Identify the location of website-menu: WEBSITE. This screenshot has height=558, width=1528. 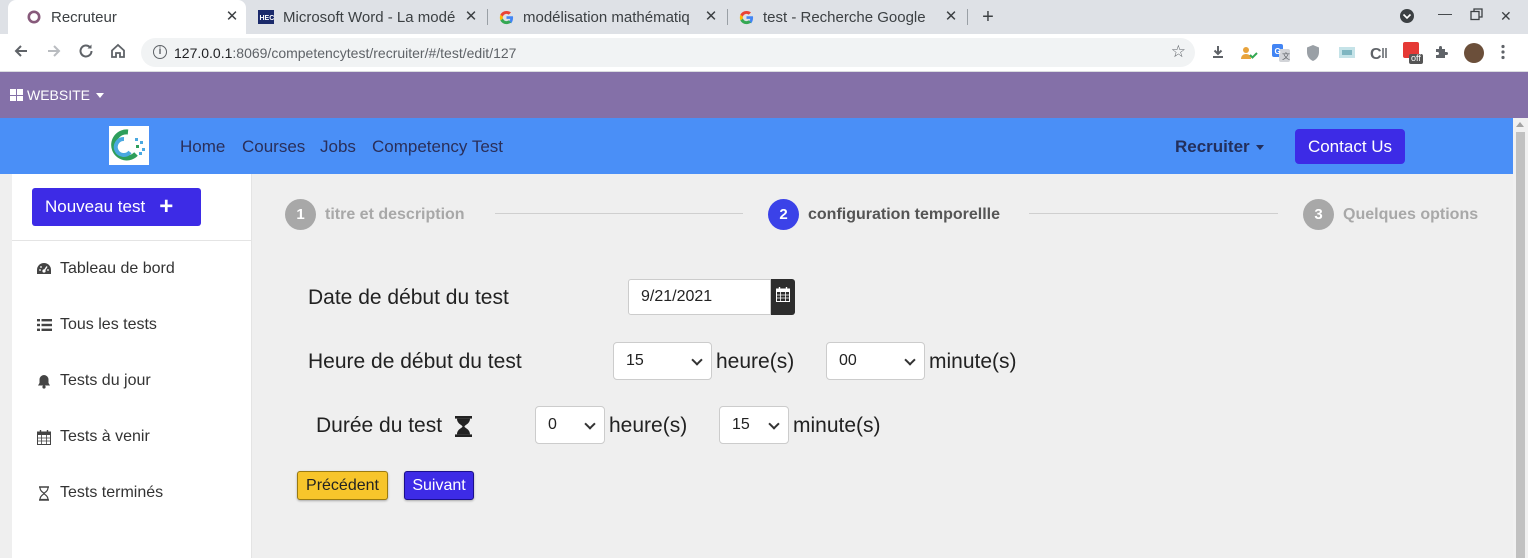
(57, 95).